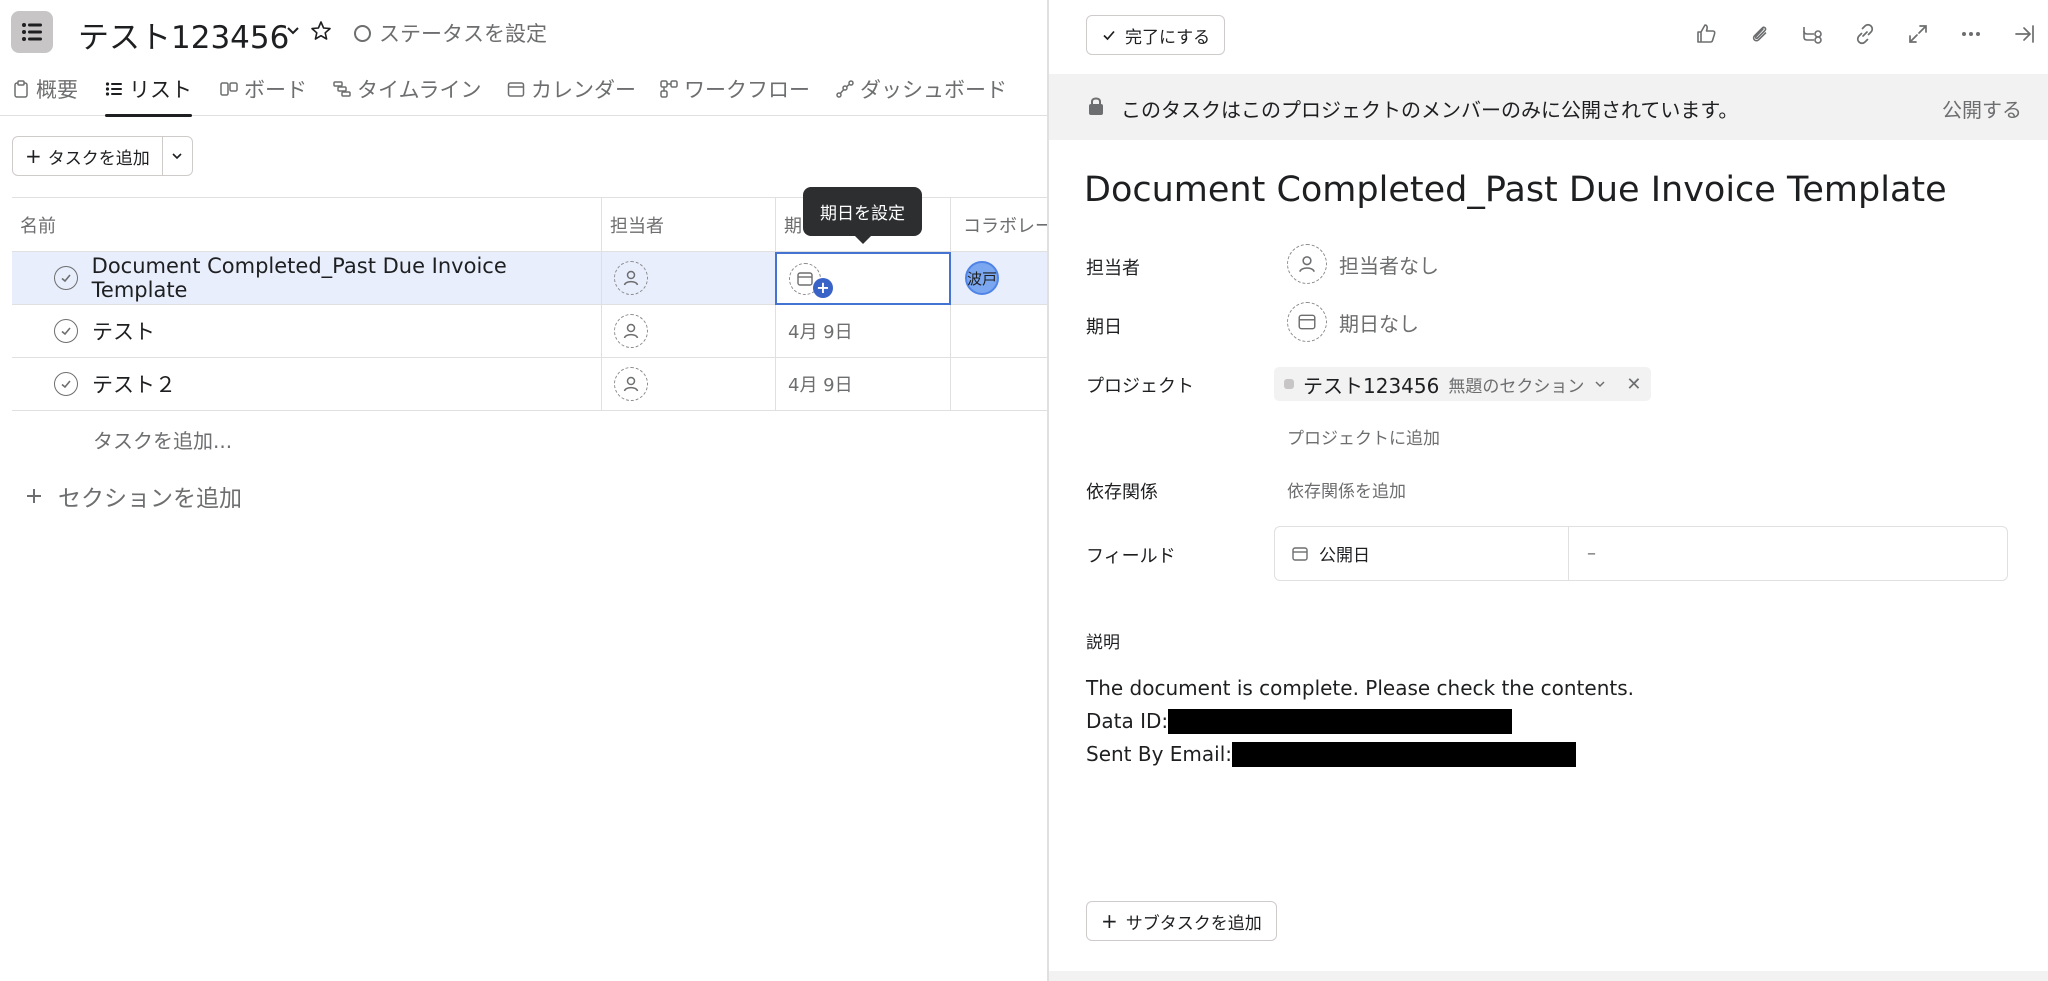  I want to click on add-subtask-button: + サブタスクを追加, so click(1181, 921).